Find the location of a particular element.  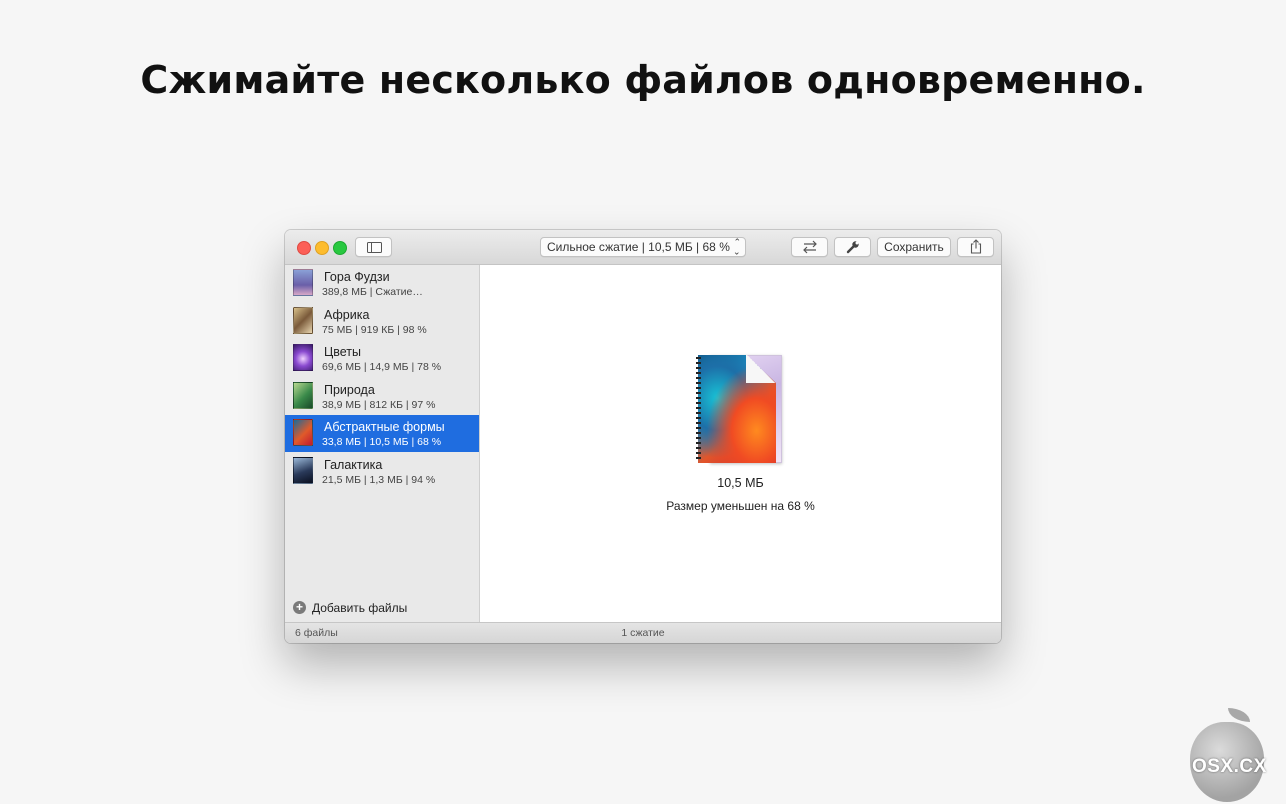

file-list-item: Природа 38,9 МБ | 812 КБ | 97 % is located at coordinates (382, 396).